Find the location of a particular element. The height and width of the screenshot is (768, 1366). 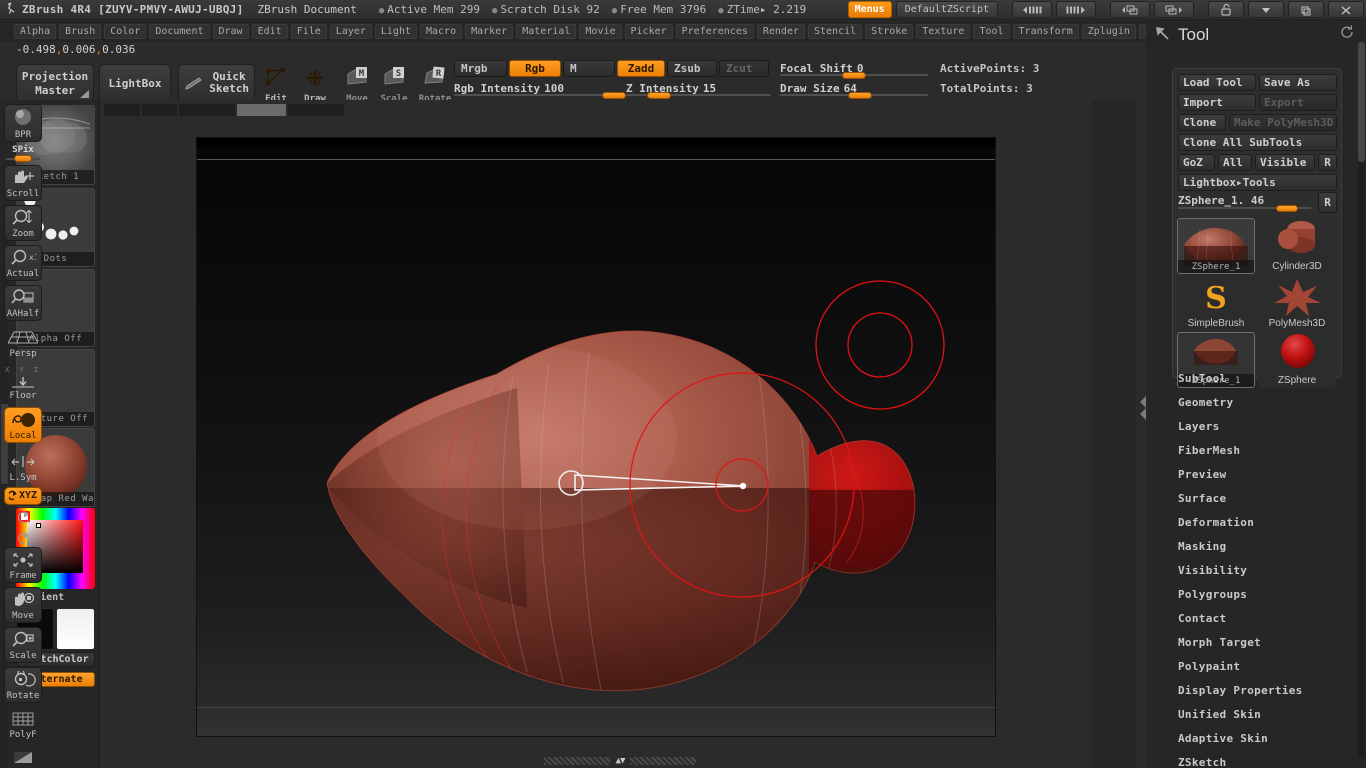

tool-section-morph-target: Morph Target is located at coordinates (1272, 642).